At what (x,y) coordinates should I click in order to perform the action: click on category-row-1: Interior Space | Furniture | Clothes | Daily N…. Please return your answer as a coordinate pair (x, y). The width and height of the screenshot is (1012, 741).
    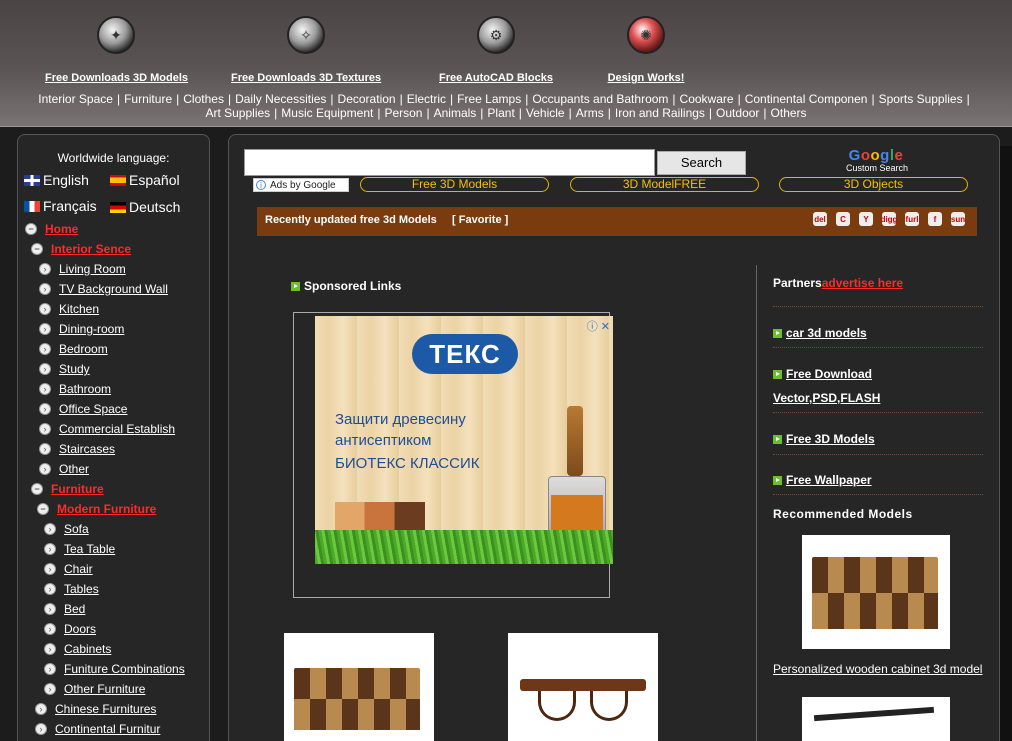
    Looking at the image, I should click on (506, 99).